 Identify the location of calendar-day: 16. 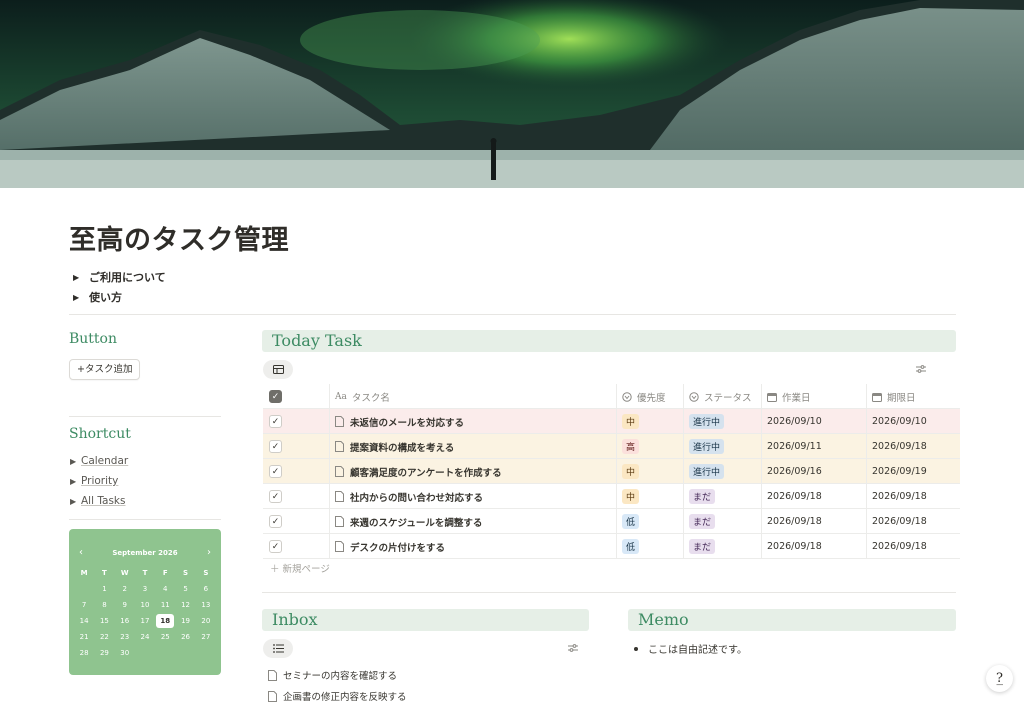
(125, 621).